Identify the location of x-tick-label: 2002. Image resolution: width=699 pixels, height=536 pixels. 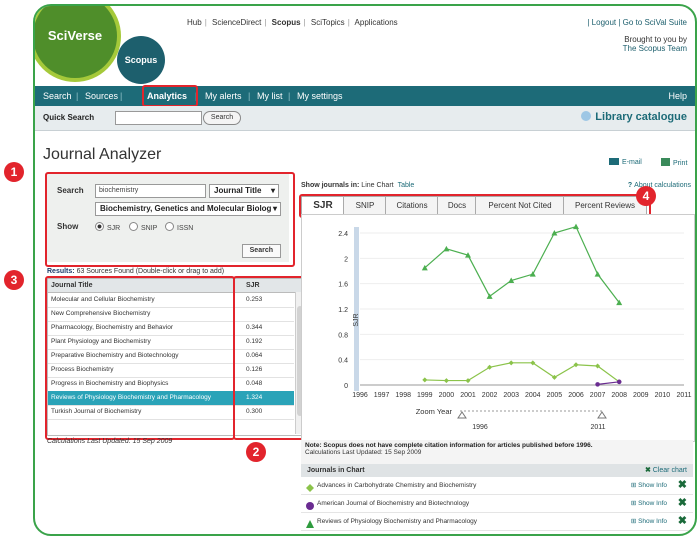
(490, 395).